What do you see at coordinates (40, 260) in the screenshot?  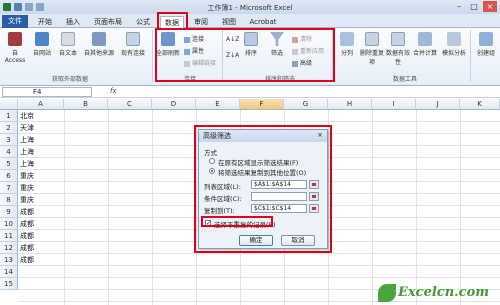 I see `cell-a13: 成都` at bounding box center [40, 260].